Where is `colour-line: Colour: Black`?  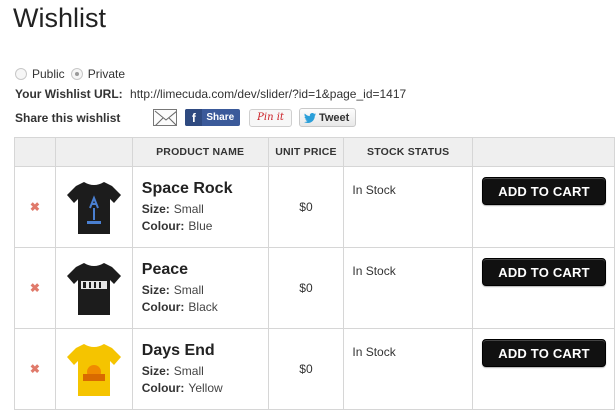
colour-line: Colour: Black is located at coordinates (205, 307).